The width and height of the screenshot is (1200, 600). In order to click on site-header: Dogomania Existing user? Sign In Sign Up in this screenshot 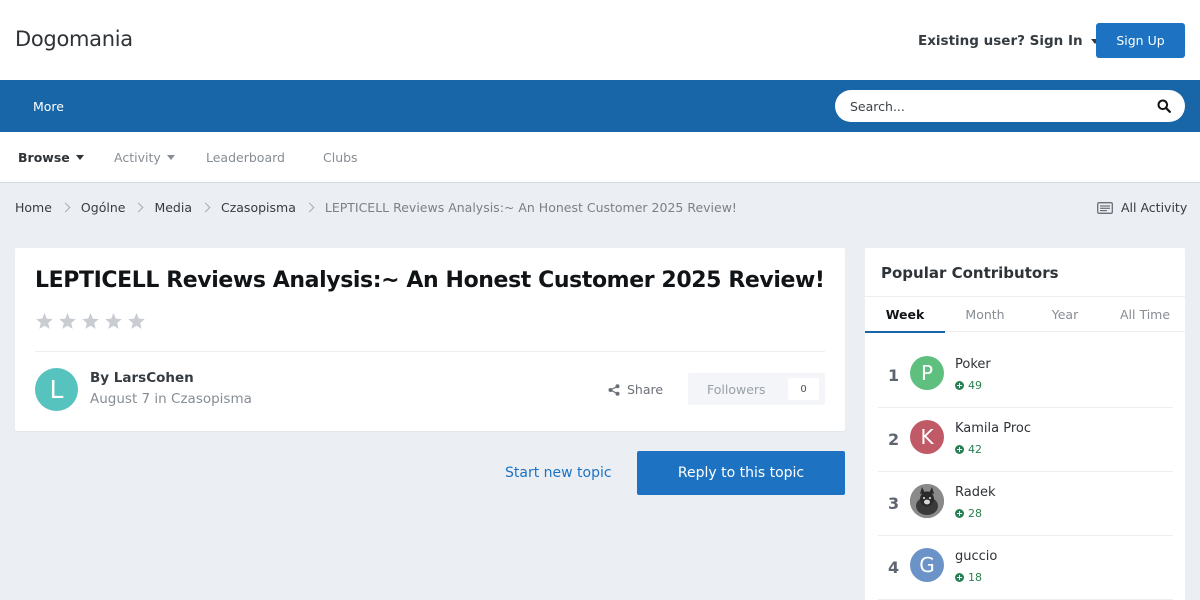, I will do `click(600, 40)`.